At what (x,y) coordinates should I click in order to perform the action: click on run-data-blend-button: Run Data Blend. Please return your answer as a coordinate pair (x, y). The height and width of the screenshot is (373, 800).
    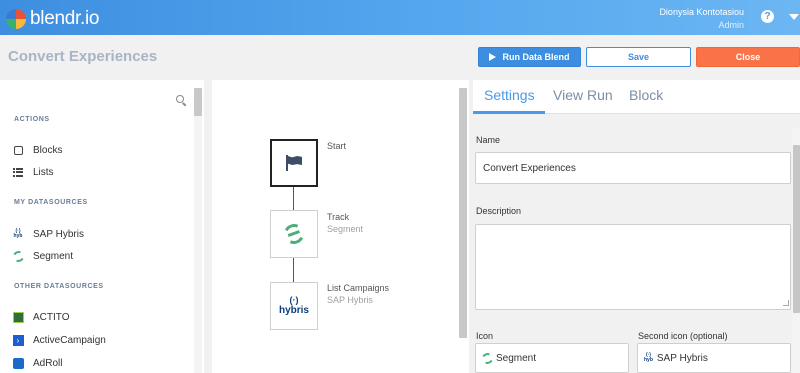
    Looking at the image, I should click on (529, 57).